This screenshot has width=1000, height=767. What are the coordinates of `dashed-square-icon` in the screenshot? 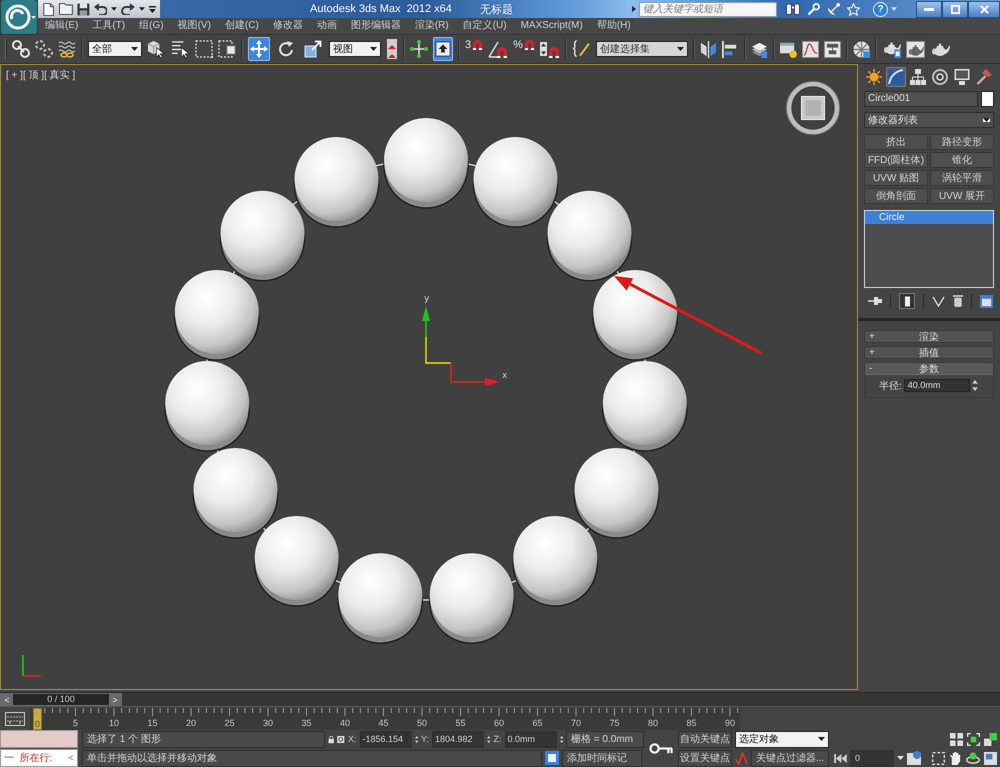 It's located at (227, 49).